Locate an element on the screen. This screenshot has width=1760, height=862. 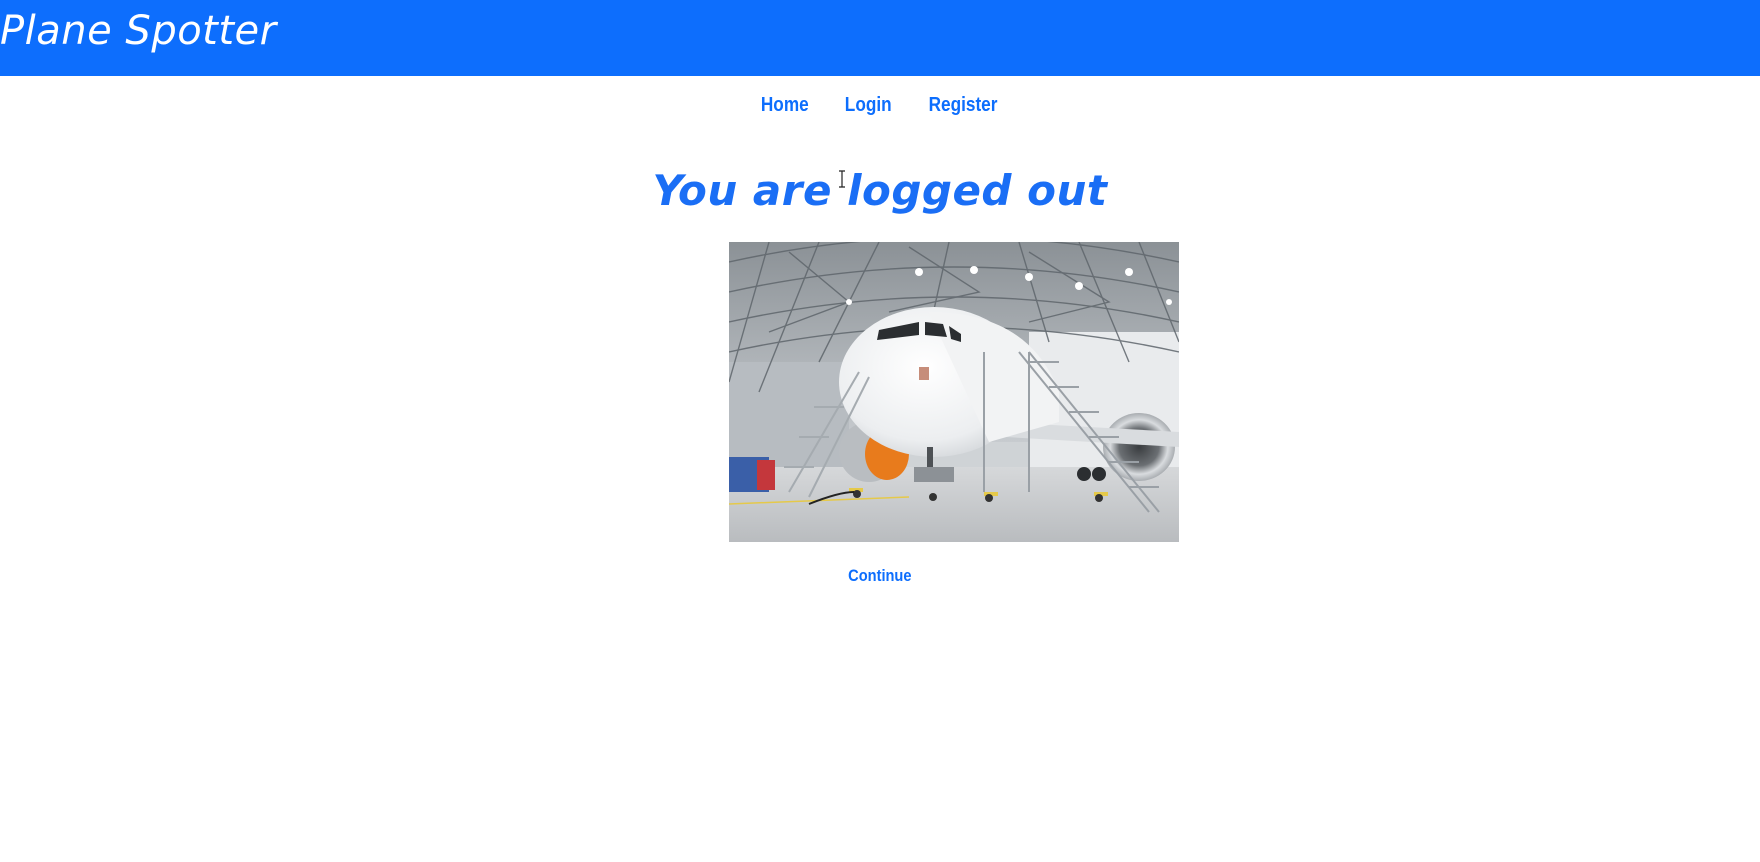
site-brand: Plane Spotter is located at coordinates (138, 31).